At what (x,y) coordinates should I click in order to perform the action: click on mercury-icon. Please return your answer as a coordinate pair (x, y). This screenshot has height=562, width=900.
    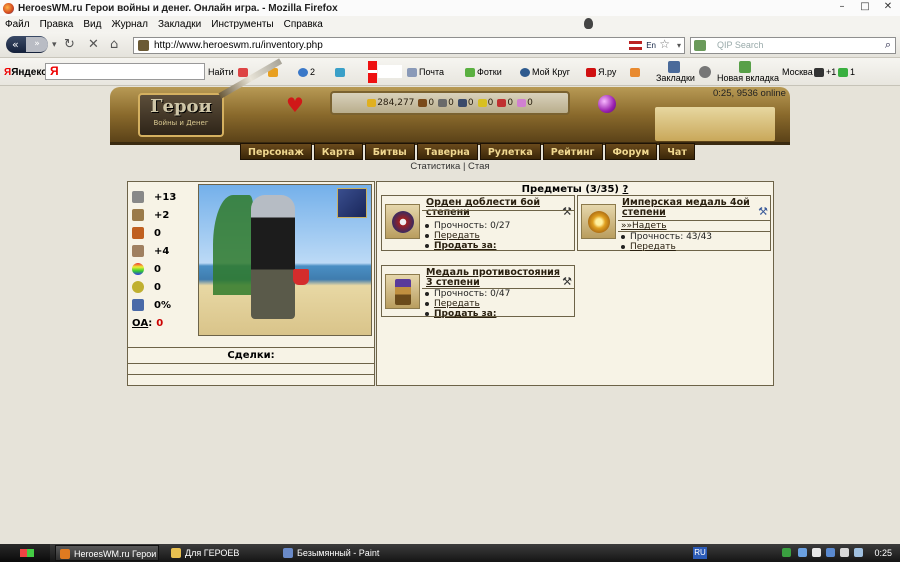
    Looking at the image, I should click on (462, 102).